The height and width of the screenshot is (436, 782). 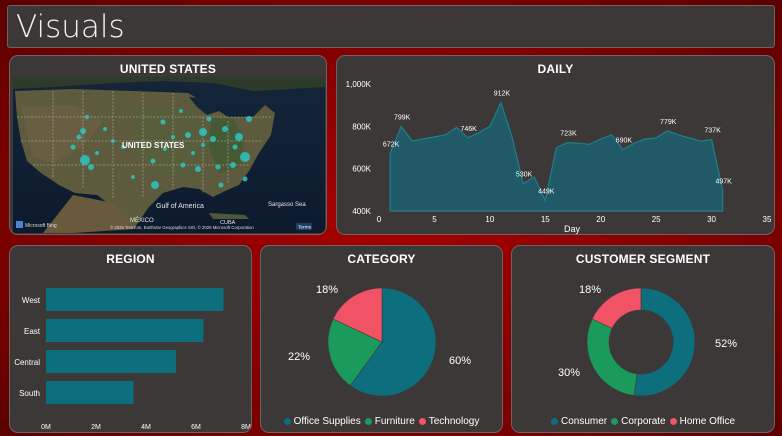 What do you see at coordinates (590, 290) in the screenshot?
I see `segment-percent-label: 18%` at bounding box center [590, 290].